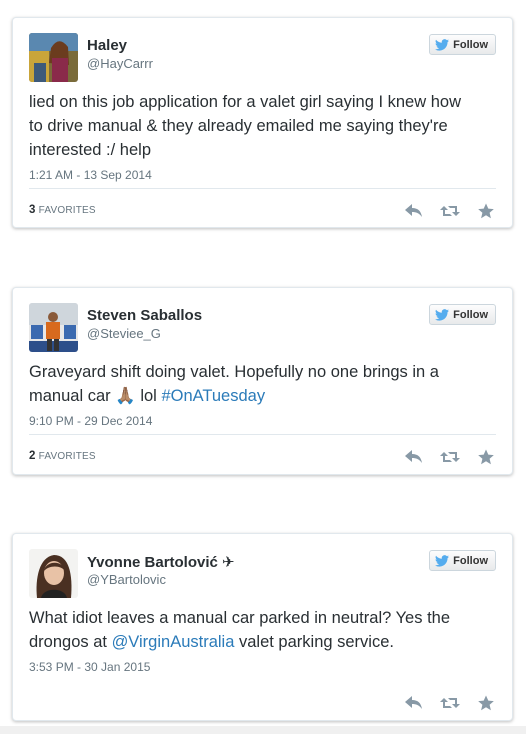  Describe the element at coordinates (144, 315) in the screenshot. I see `display-name: Steven Saballos` at that location.